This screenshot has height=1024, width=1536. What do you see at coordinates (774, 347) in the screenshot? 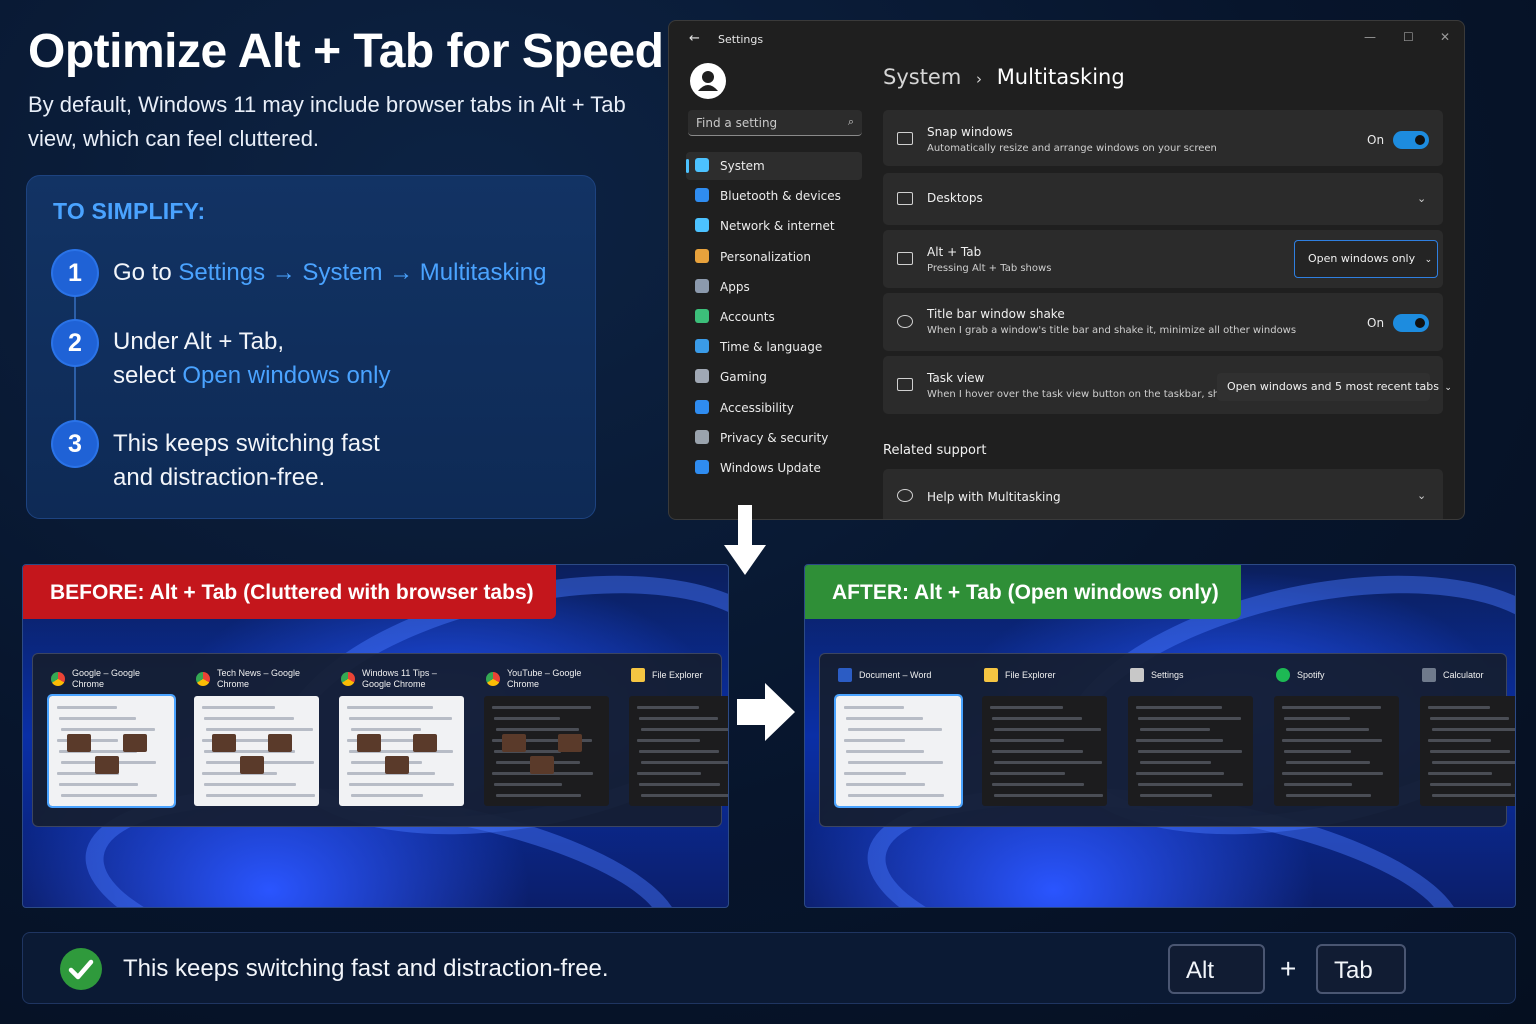
I see `sidebar-item-time-language: Time & language` at bounding box center [774, 347].